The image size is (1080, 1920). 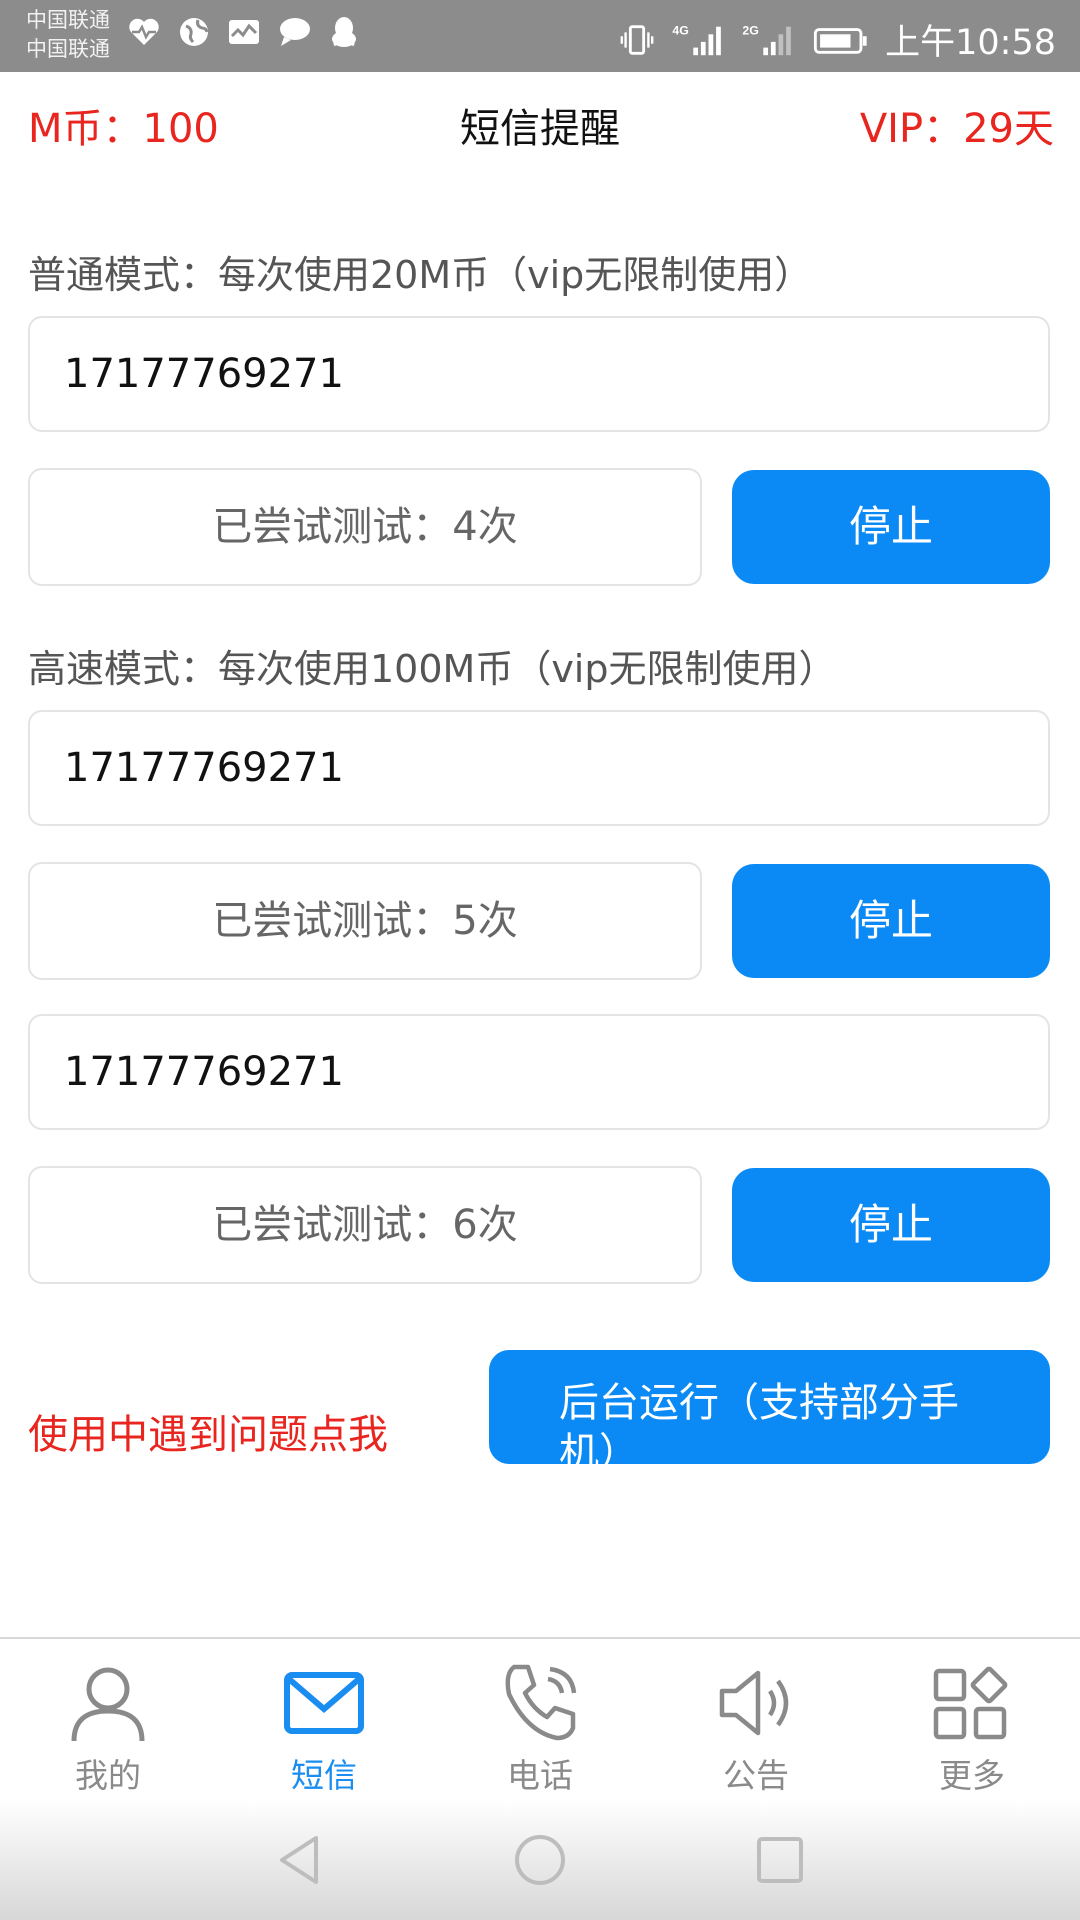 What do you see at coordinates (539, 374) in the screenshot?
I see `normal-phone-input: 17177769271` at bounding box center [539, 374].